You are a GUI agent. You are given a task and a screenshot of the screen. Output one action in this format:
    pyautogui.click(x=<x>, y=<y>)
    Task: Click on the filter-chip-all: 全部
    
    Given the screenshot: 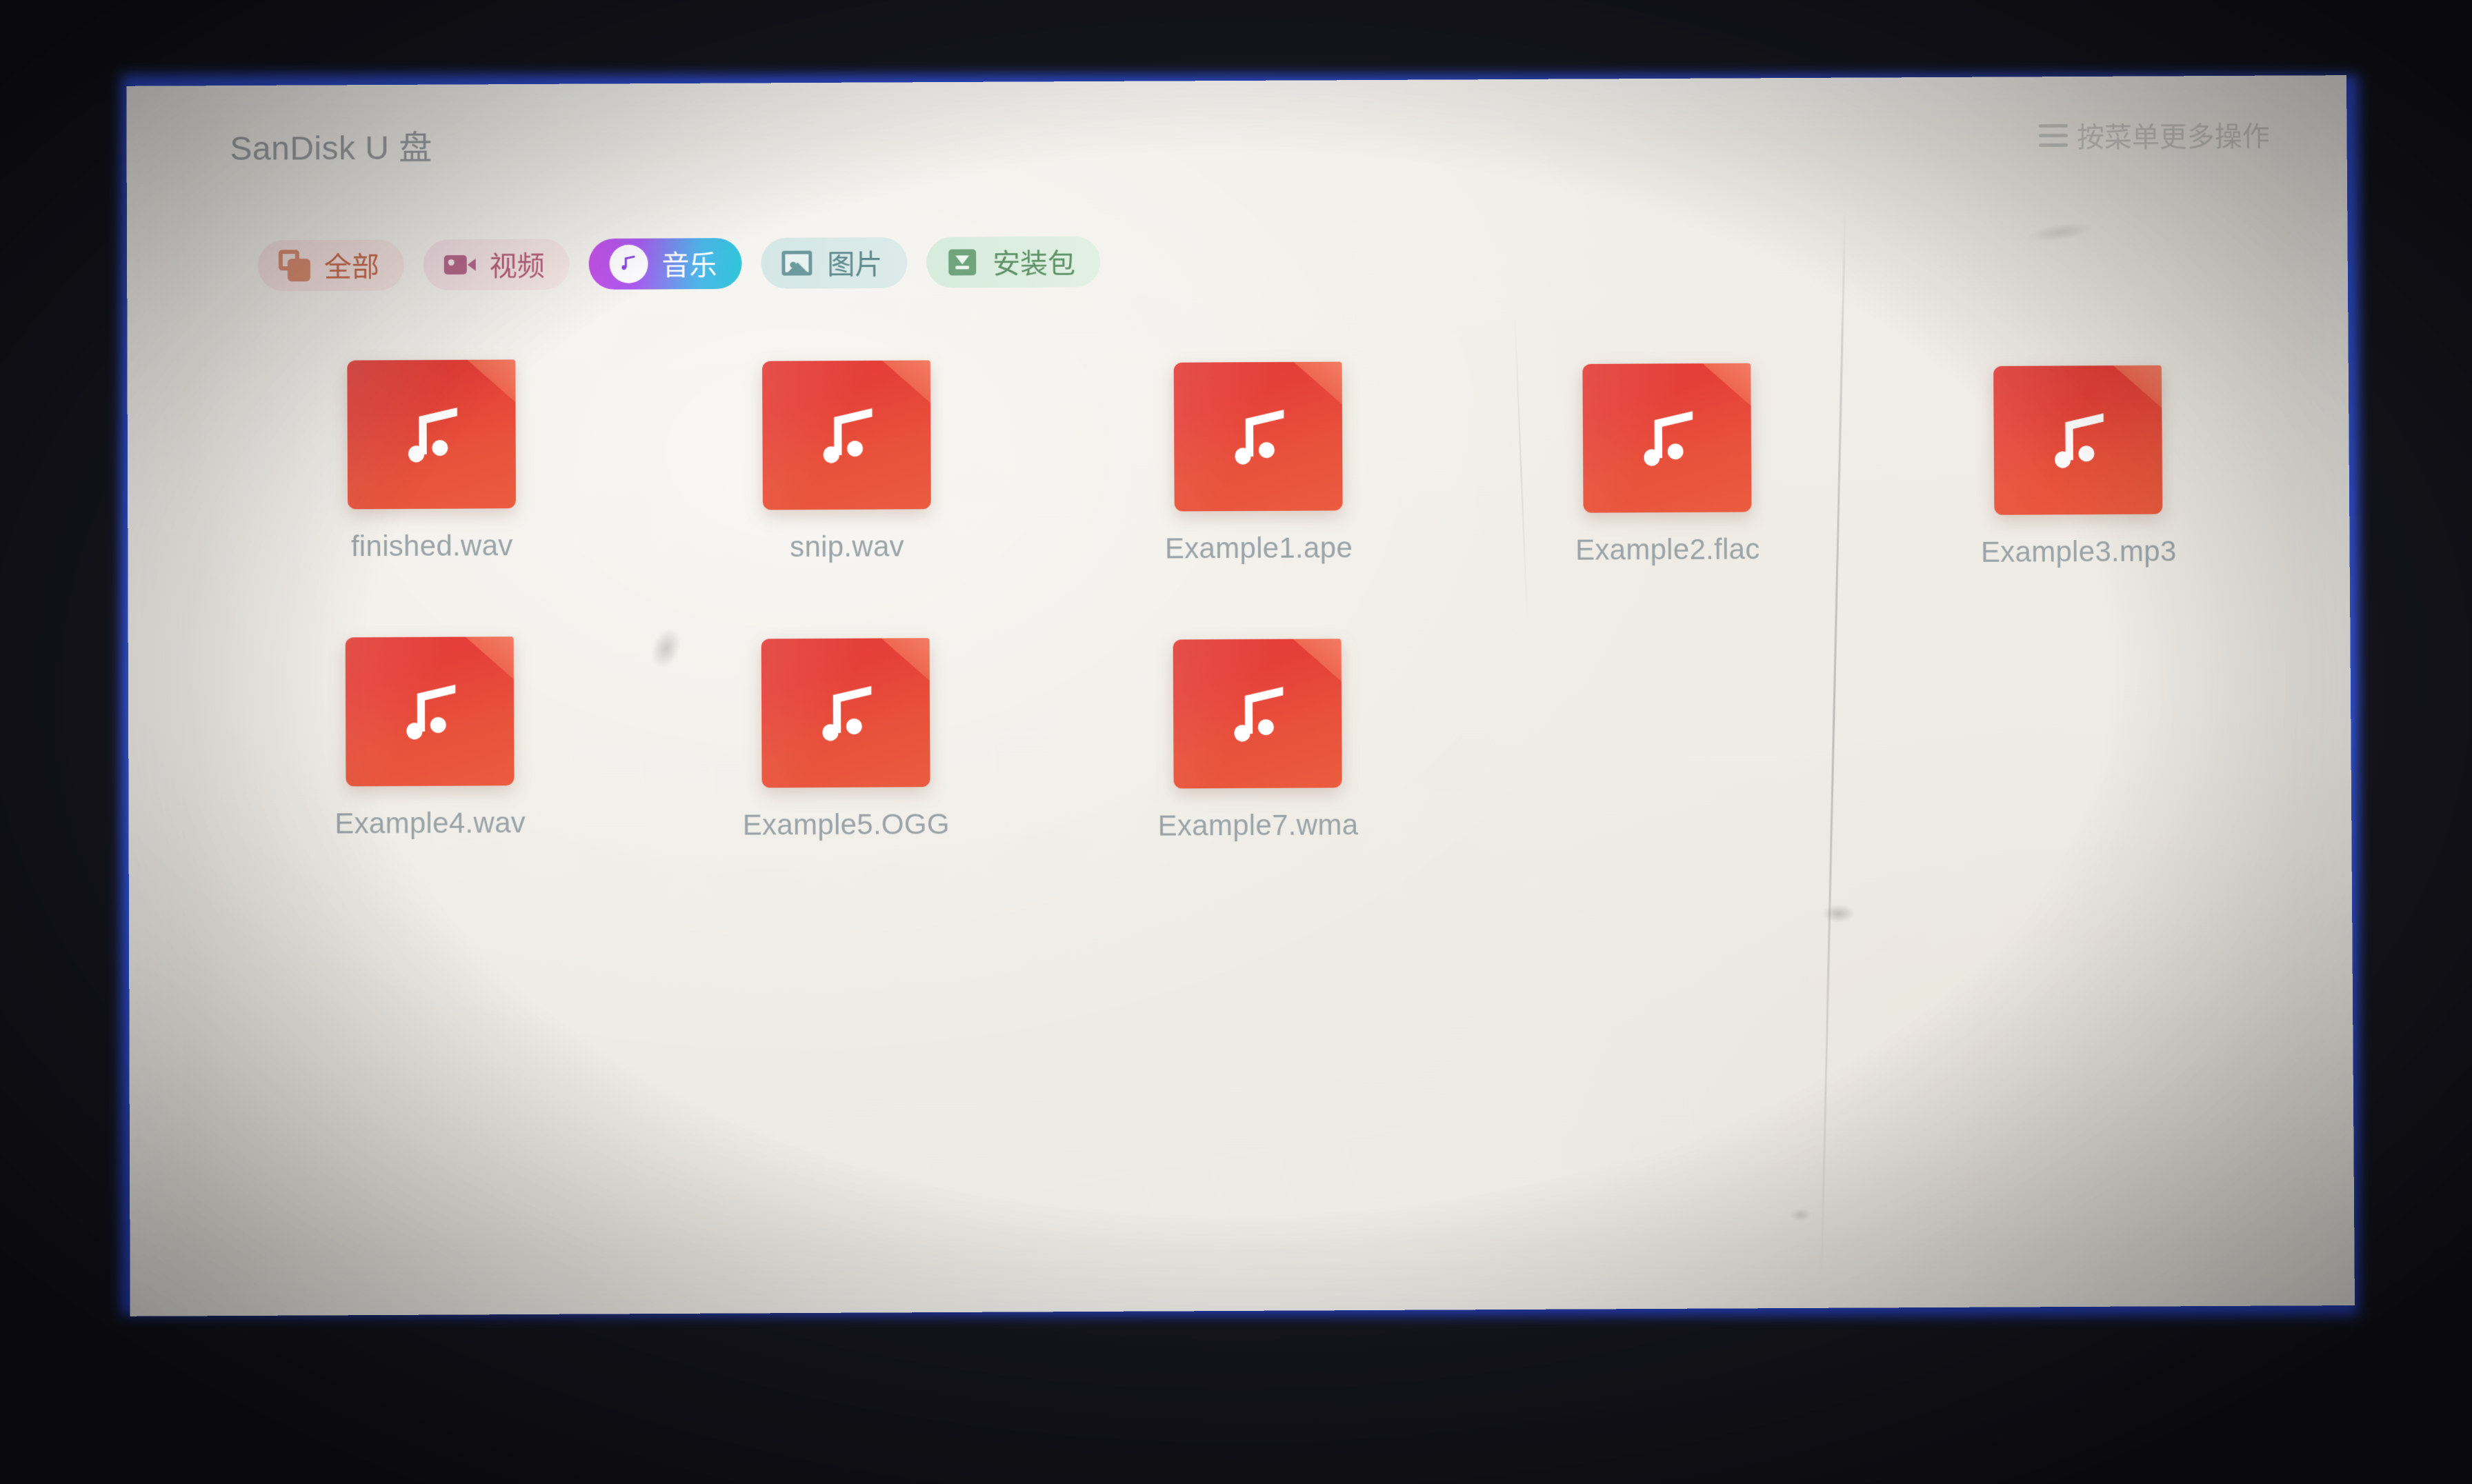 What is the action you would take?
    pyautogui.click(x=331, y=265)
    